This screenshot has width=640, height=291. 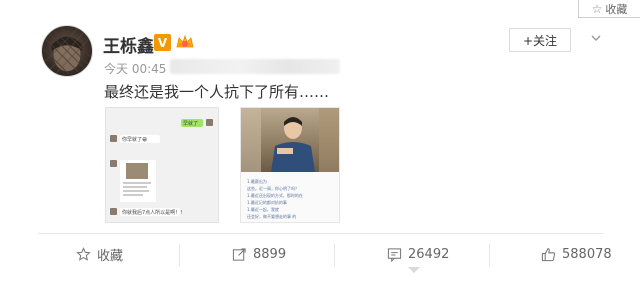 What do you see at coordinates (153, 212) in the screenshot?
I see `chat-bubble: 你就我后7点人所以是啊！！` at bounding box center [153, 212].